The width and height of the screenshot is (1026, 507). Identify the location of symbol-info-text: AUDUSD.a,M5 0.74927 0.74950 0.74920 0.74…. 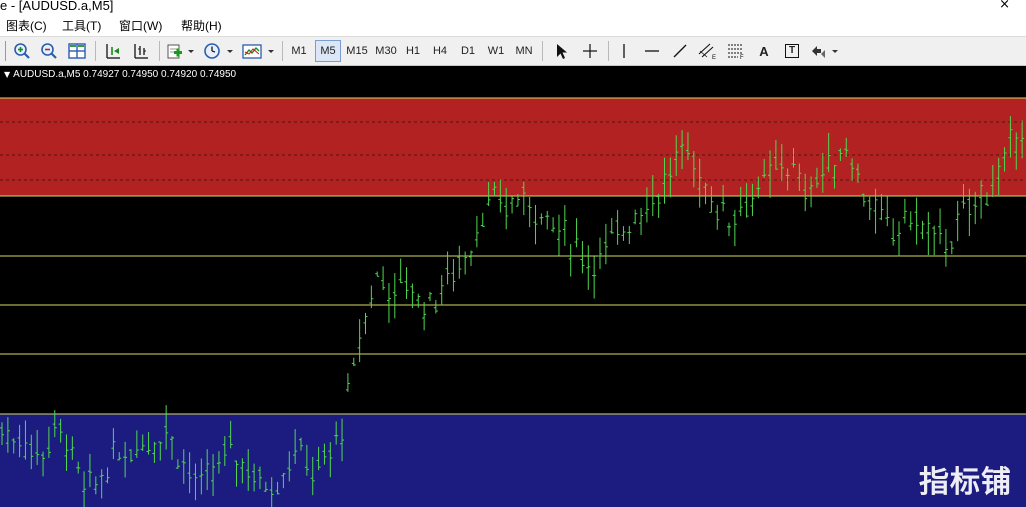
(125, 74).